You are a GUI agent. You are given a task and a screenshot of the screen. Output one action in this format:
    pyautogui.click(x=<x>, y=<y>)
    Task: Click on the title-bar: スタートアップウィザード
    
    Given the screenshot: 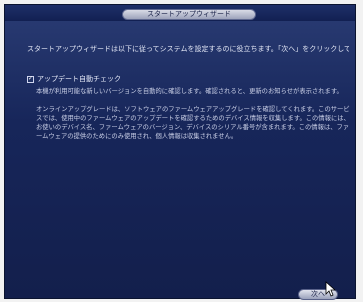 What is the action you would take?
    pyautogui.click(x=180, y=13)
    